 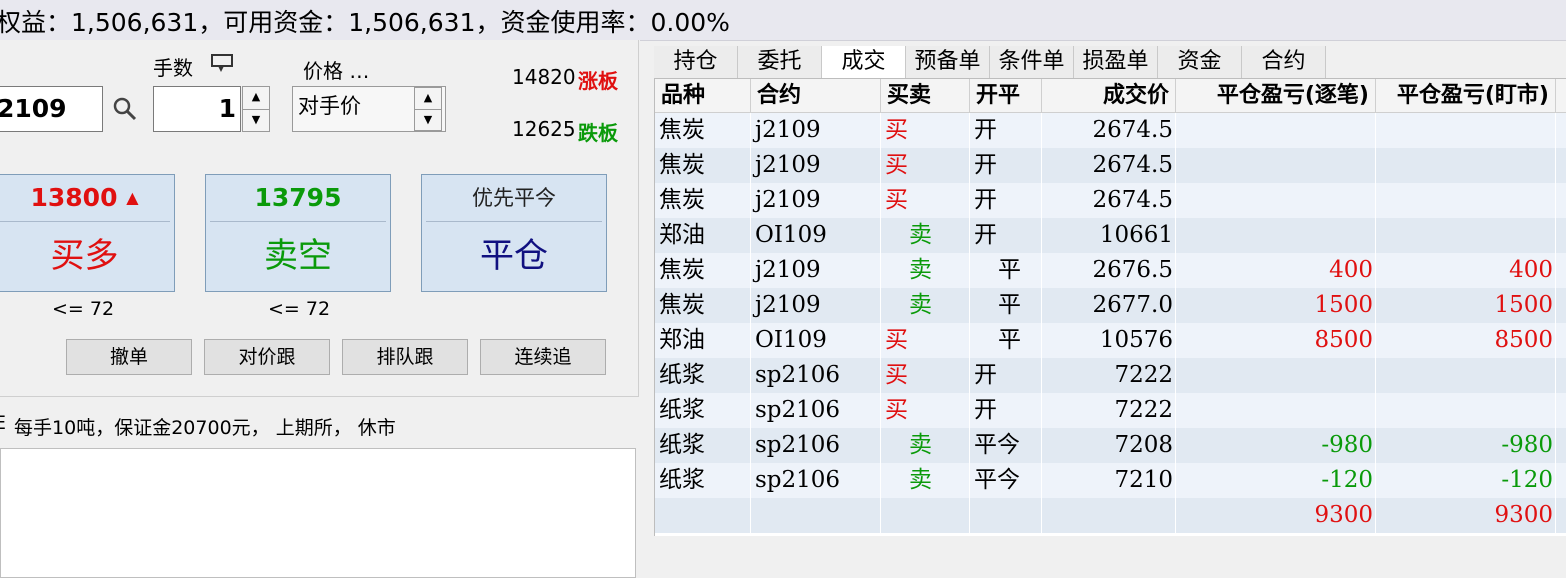 I want to click on header-pnl-by-trade: 平仓盈亏(逐笔), so click(x=1276, y=96).